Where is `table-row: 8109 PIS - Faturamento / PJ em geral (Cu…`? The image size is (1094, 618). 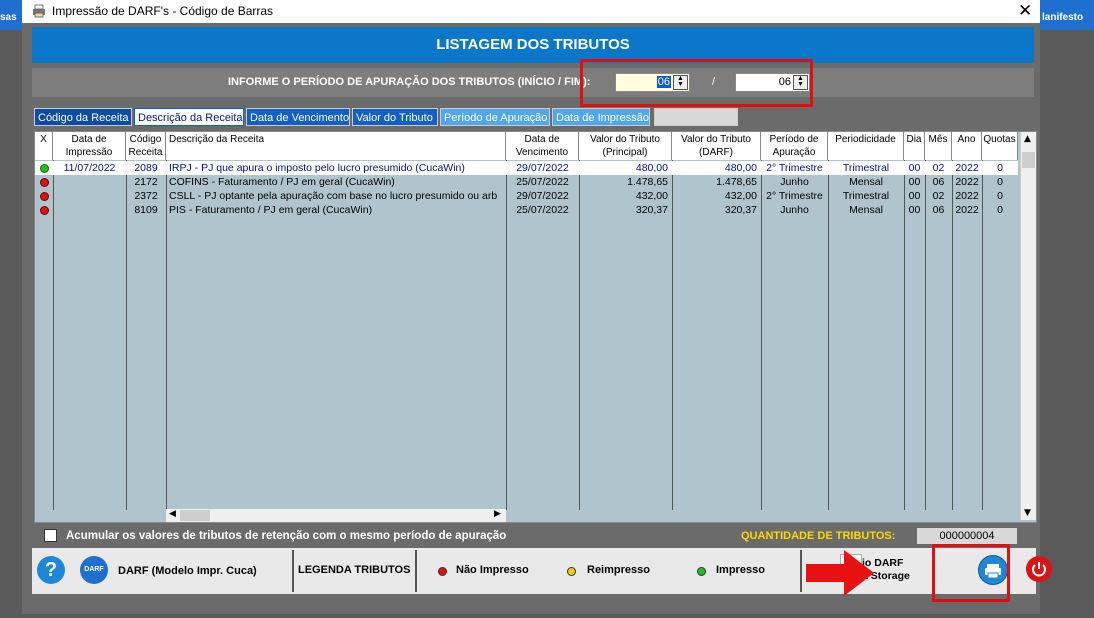
table-row: 8109 PIS - Faturamento / PJ em geral (Cu… is located at coordinates (526, 210).